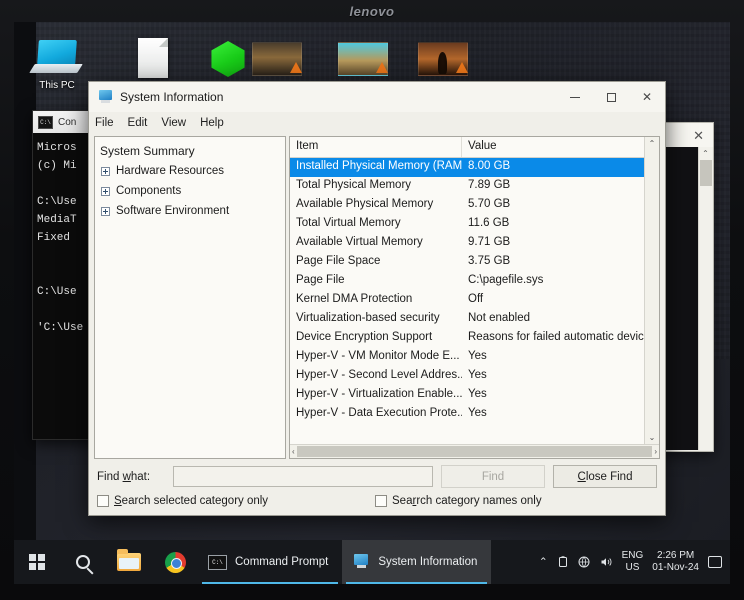 This screenshot has height=600, width=744. I want to click on row-item: Available Virtual Memory, so click(359, 242).